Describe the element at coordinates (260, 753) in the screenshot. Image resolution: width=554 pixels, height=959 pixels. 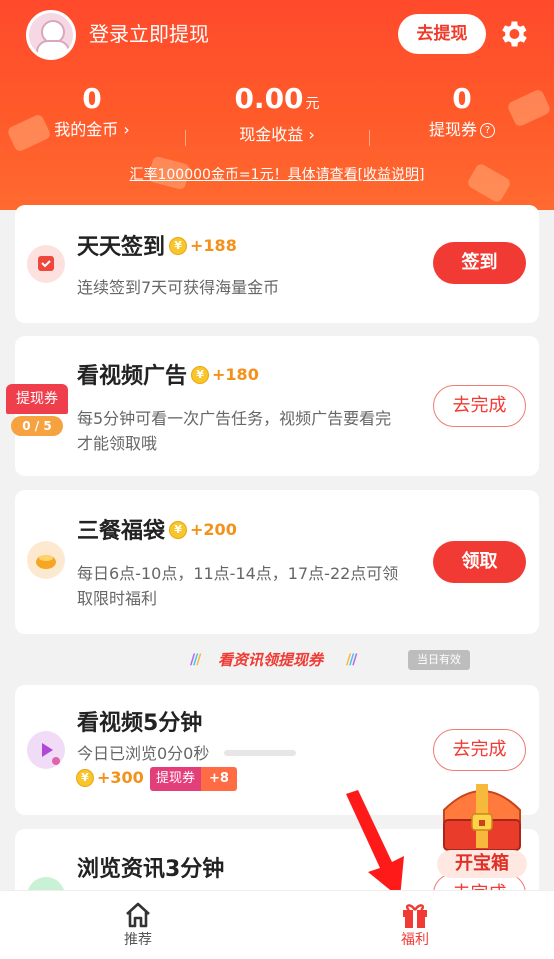
I see `progress-bar` at that location.